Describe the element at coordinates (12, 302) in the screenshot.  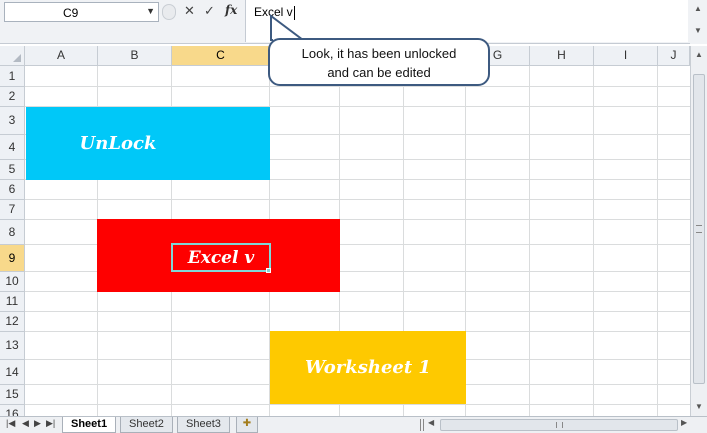
I see `row-header-11: 11` at that location.